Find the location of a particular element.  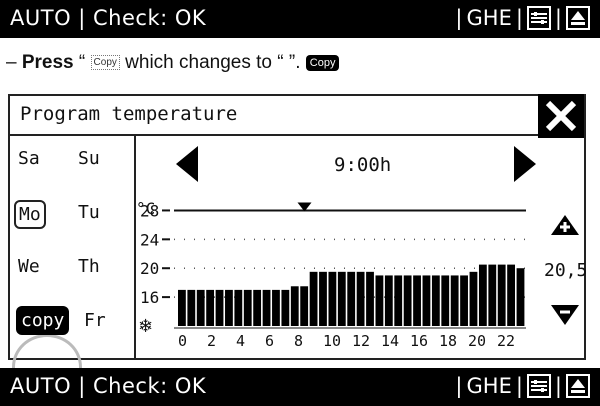

day-su: Su is located at coordinates (89, 158).